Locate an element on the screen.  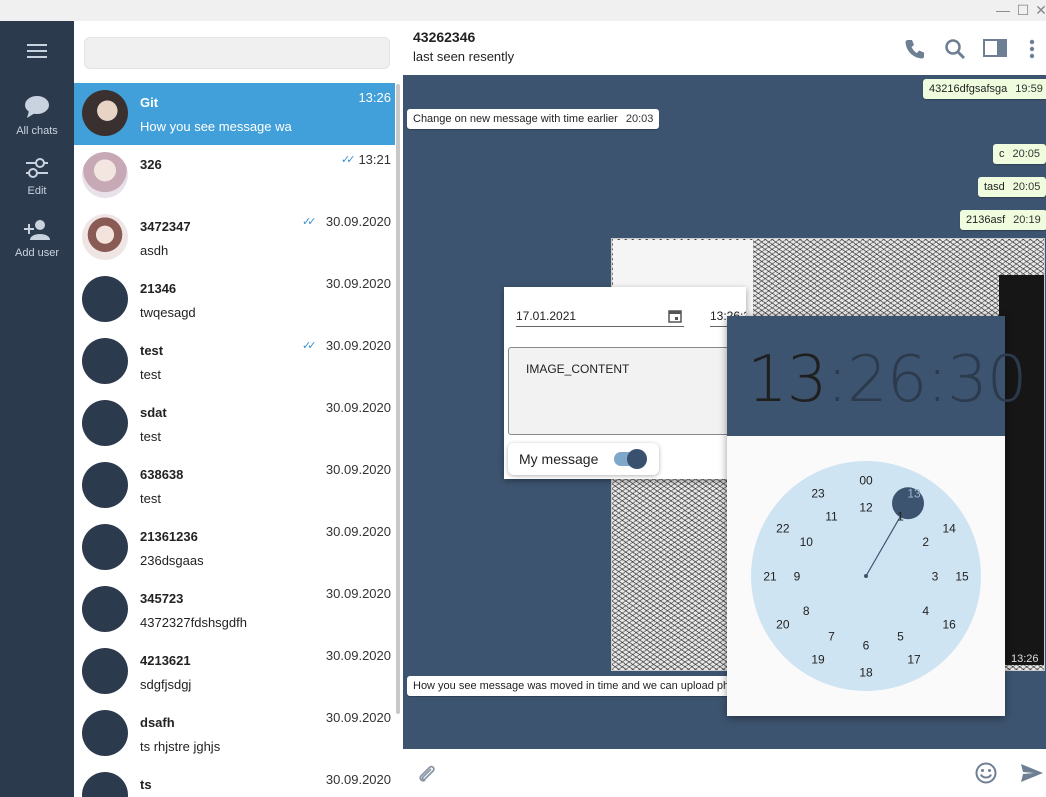
window-titlebar: — ☐ ✕ is located at coordinates (523, 10).